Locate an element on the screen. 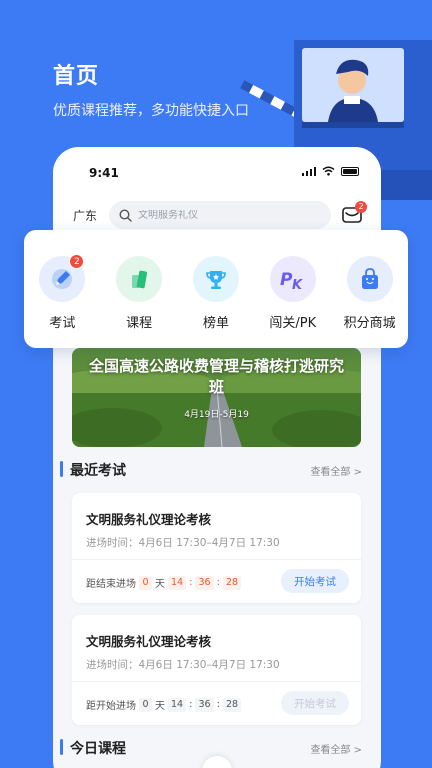  countdown-label: 距开始进场 is located at coordinates (111, 706).